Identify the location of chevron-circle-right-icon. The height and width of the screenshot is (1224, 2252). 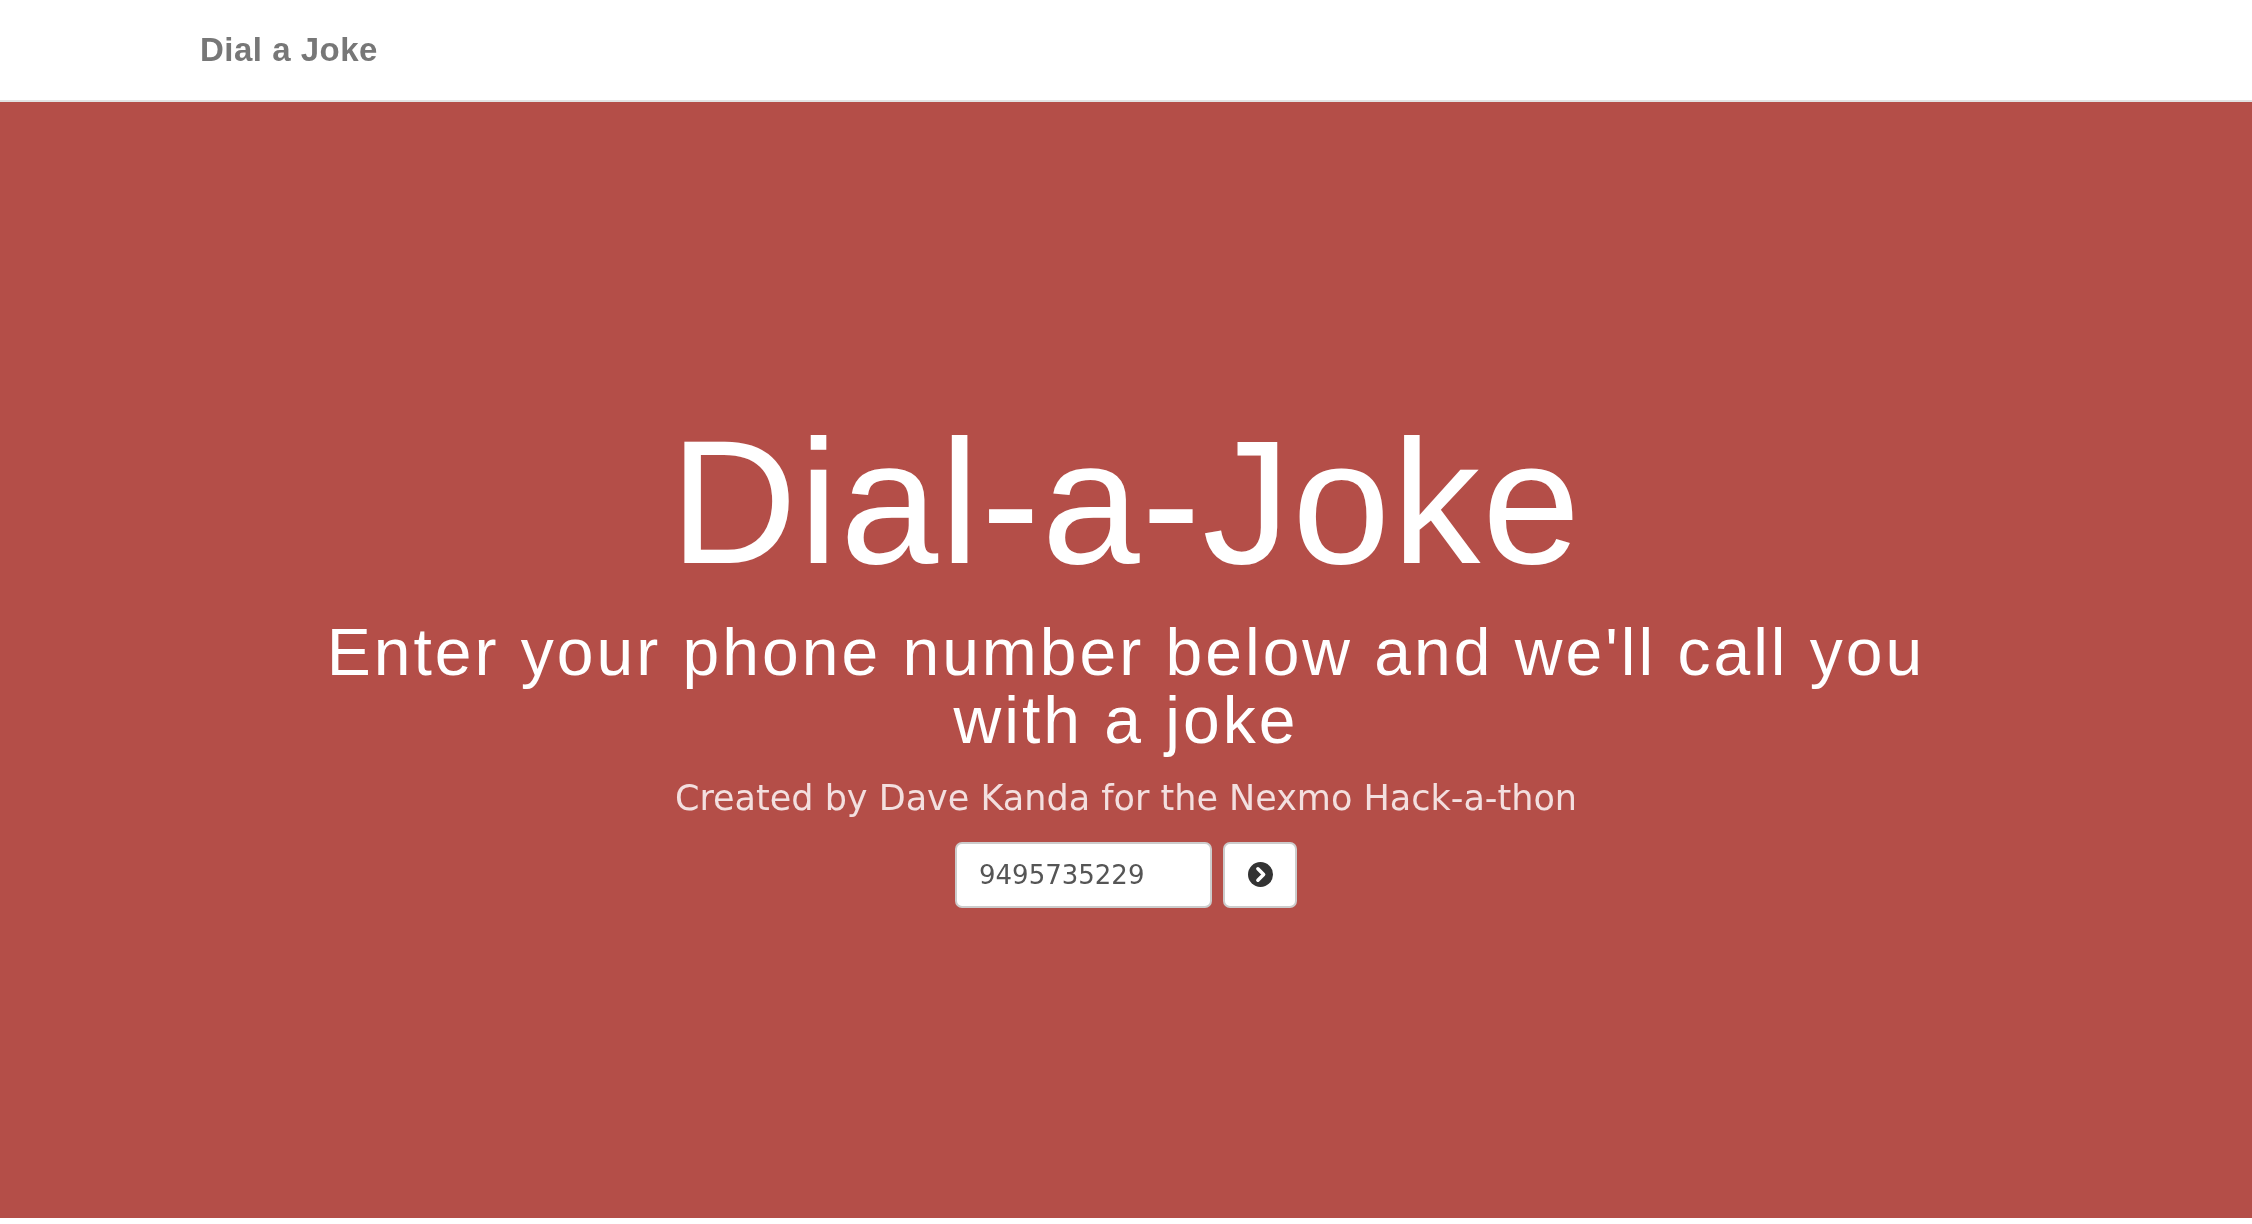
(1260, 875).